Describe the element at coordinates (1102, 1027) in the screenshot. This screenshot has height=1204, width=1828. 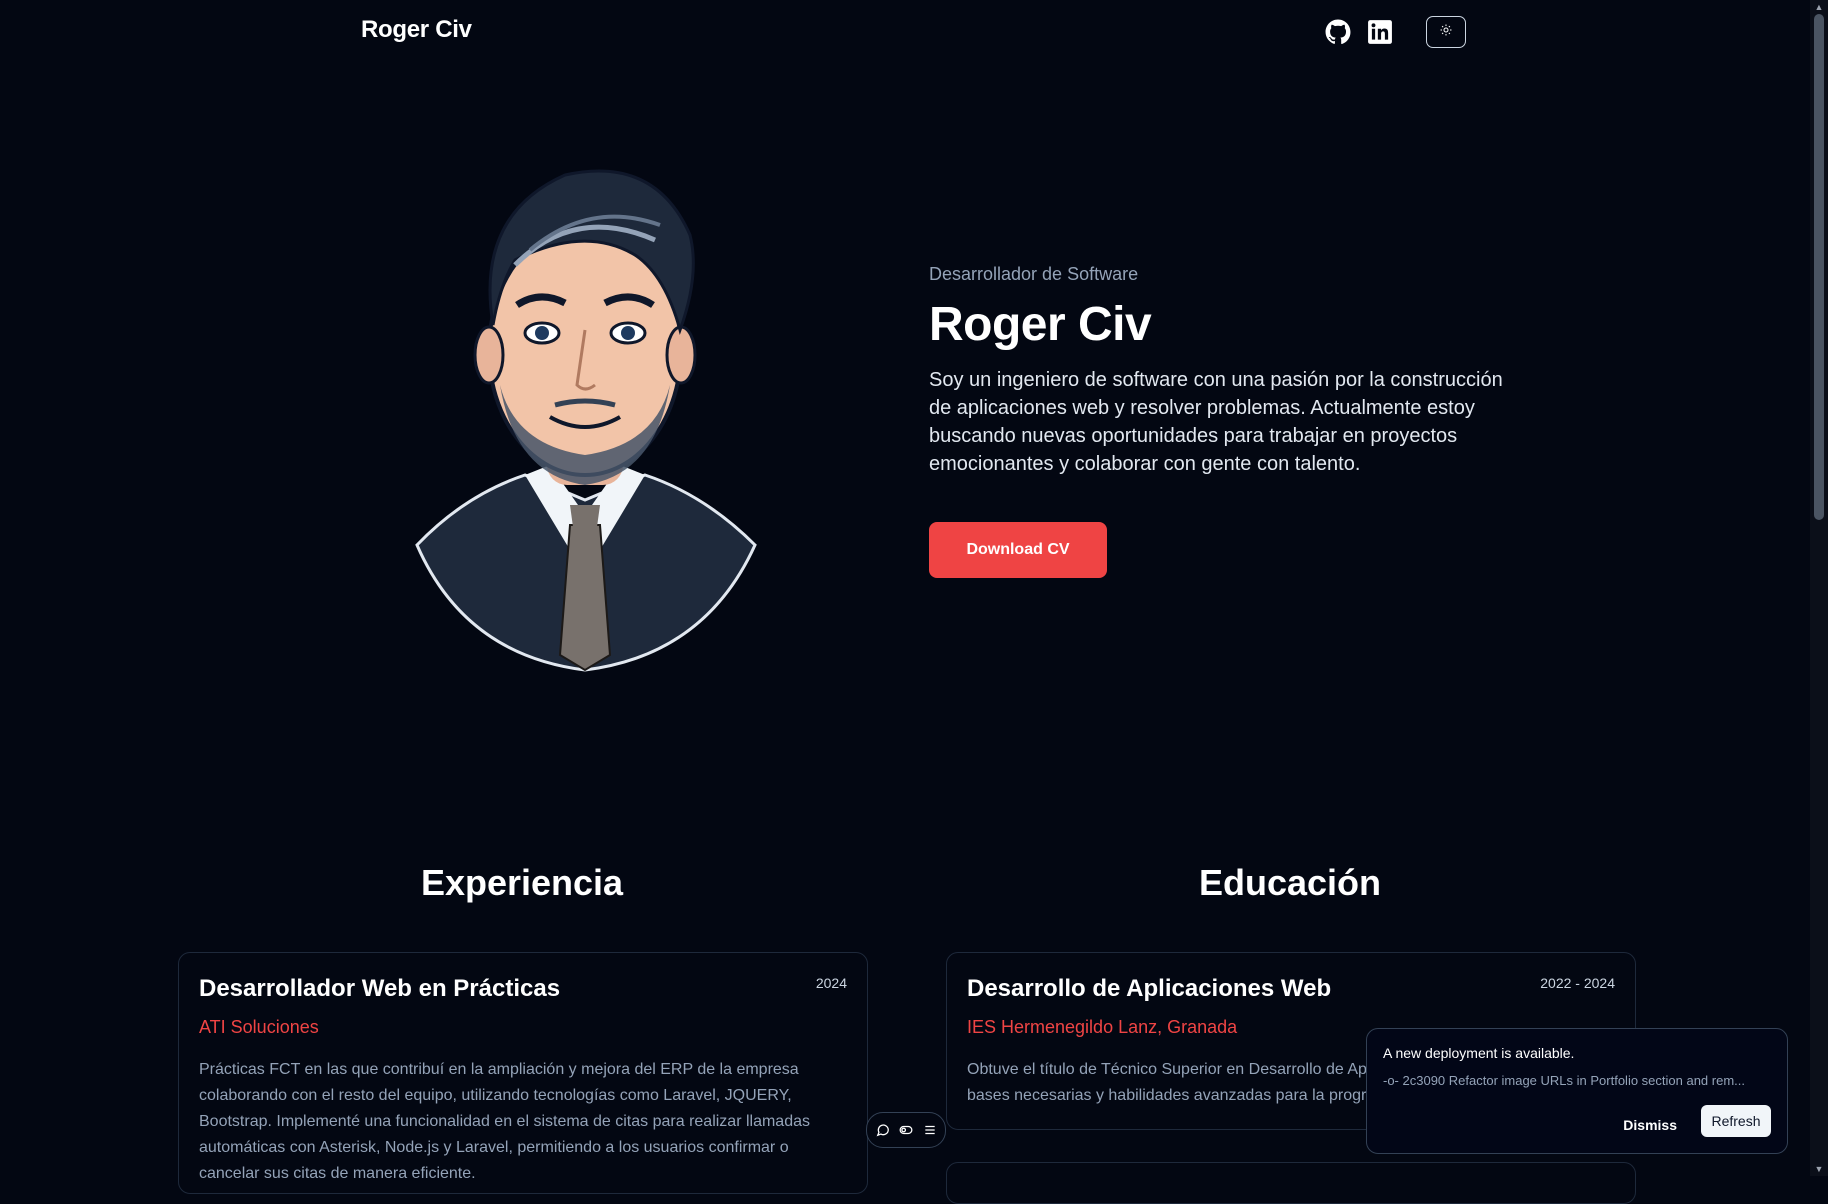
I see `education-school: IES Hermenegildo Lanz, Granada` at that location.